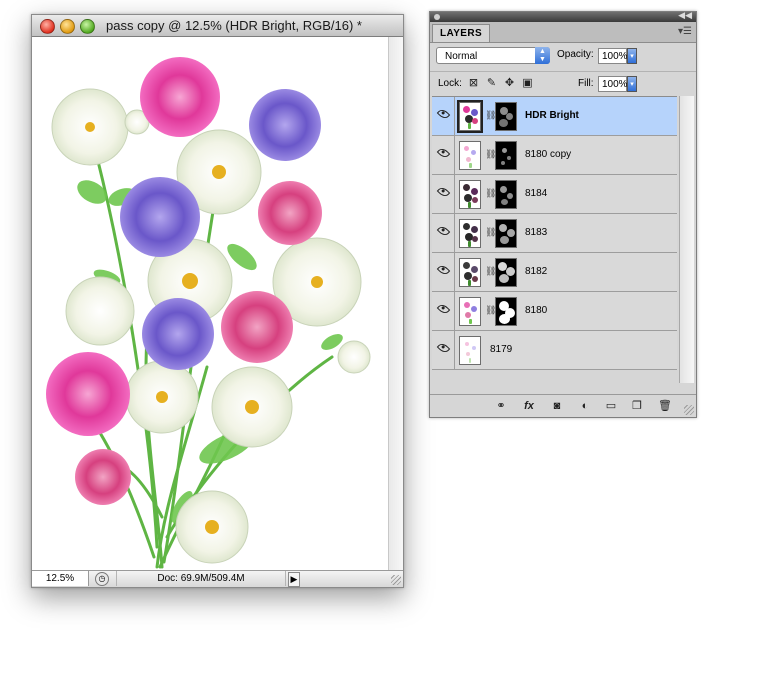 The height and width of the screenshot is (694, 763). Describe the element at coordinates (542, 55) in the screenshot. I see `select-arrows-icon: ▲ ▼` at that location.